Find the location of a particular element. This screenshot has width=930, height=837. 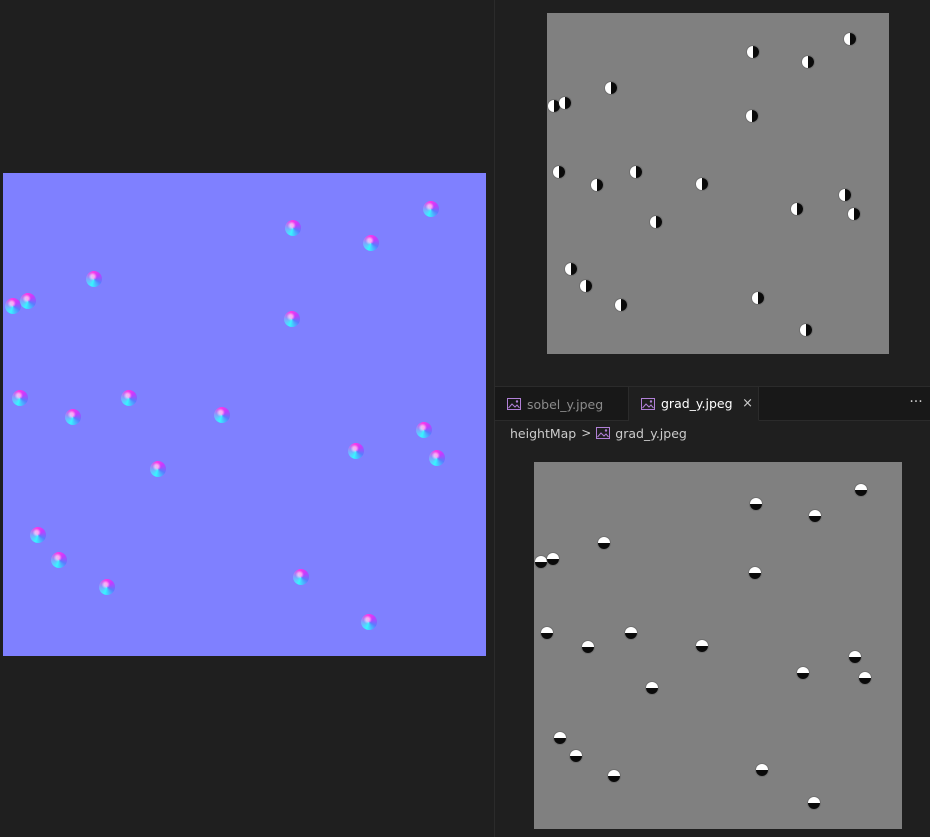

chevron-right-icon: > is located at coordinates (586, 433).